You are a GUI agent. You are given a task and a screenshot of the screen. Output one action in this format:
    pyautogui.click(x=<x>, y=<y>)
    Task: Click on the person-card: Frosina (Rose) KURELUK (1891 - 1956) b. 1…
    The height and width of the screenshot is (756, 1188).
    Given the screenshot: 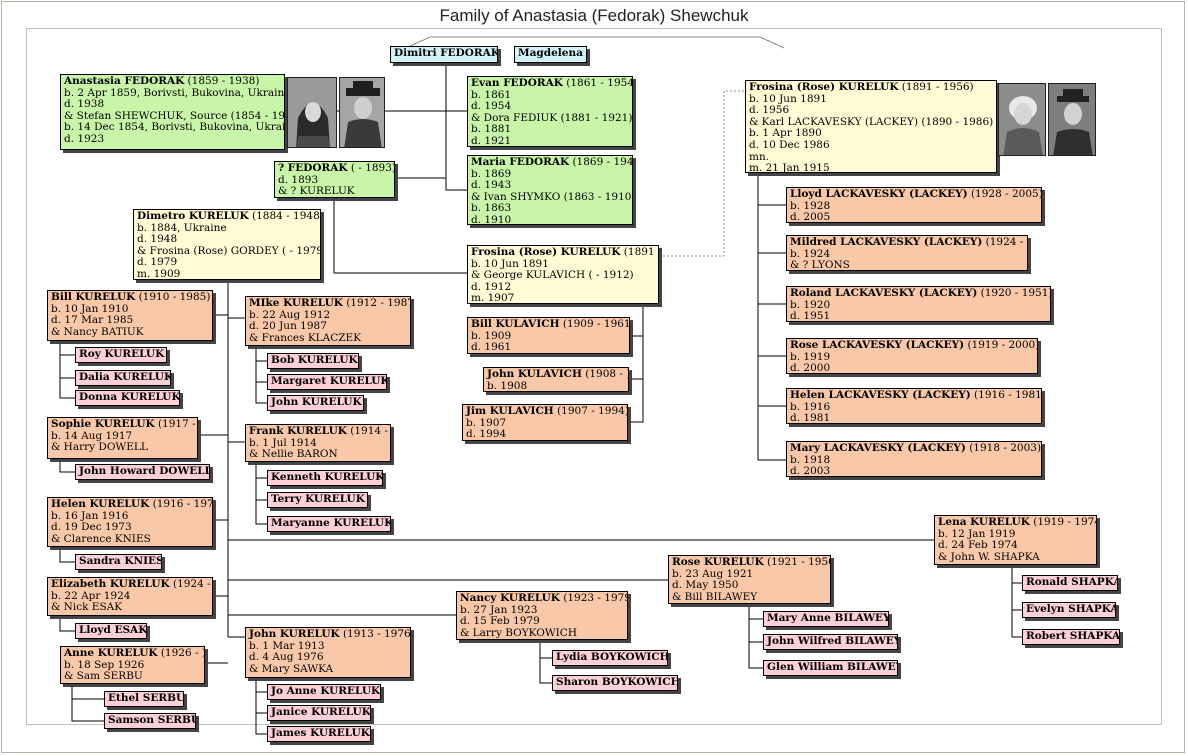 What is the action you would take?
    pyautogui.click(x=871, y=126)
    